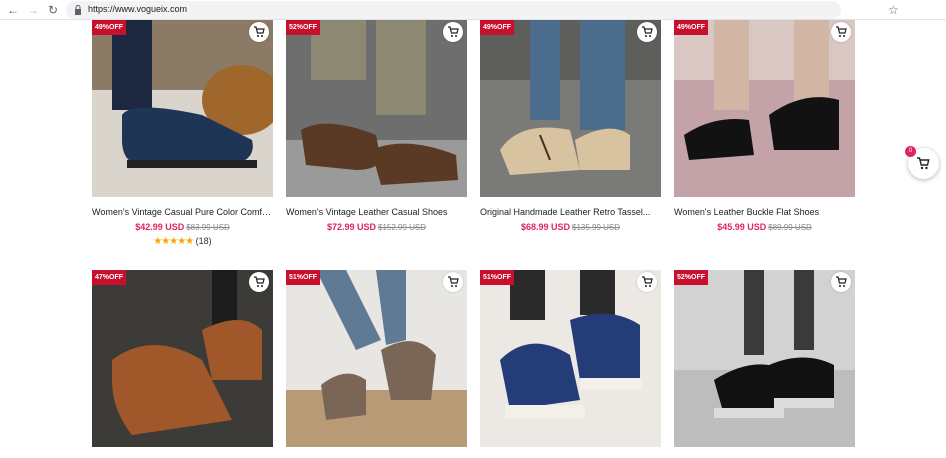 The width and height of the screenshot is (946, 458). I want to click on product-prices: $45.99 USD $89.99 USD, so click(764, 227).